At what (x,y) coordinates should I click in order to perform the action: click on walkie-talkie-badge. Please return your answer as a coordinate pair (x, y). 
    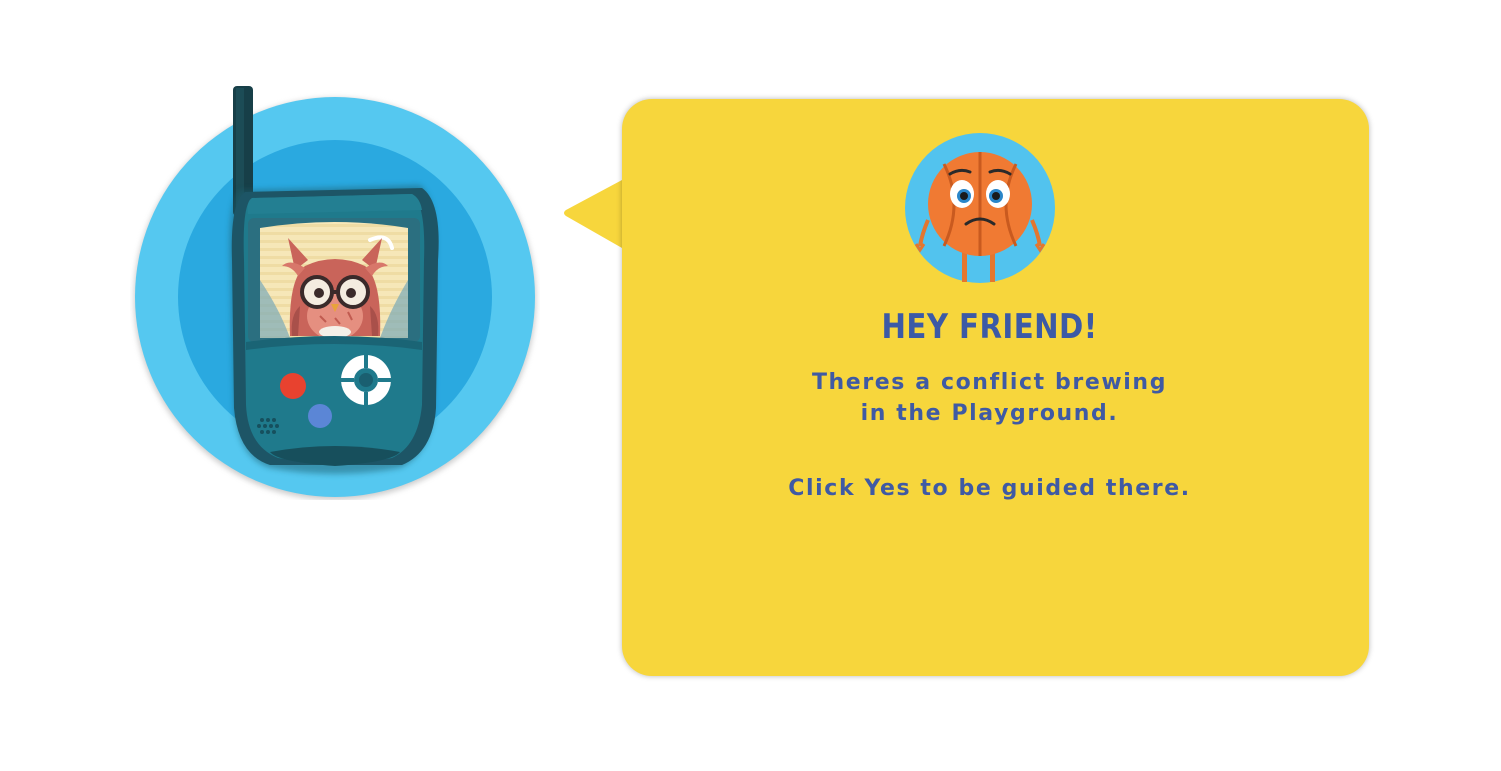
    Looking at the image, I should click on (335, 290).